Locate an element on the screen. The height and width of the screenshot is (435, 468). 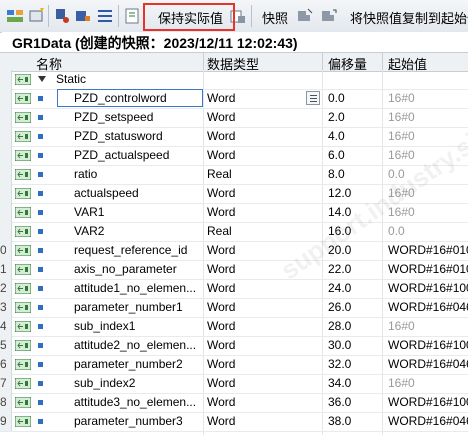
copy-values-icon is located at coordinates (329, 16).